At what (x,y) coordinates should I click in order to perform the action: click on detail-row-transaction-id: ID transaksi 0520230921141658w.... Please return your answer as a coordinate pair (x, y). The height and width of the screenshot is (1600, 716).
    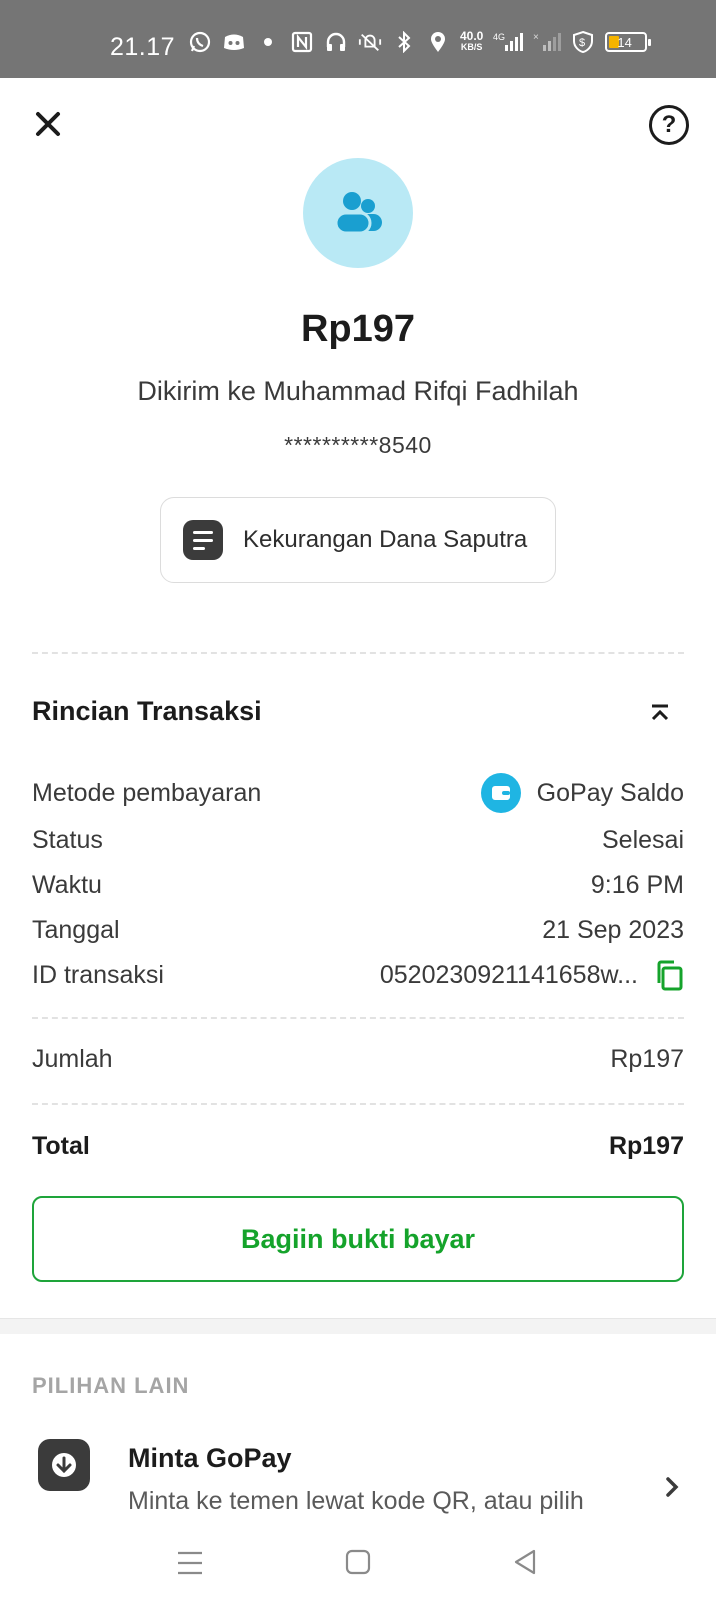
    Looking at the image, I should click on (358, 975).